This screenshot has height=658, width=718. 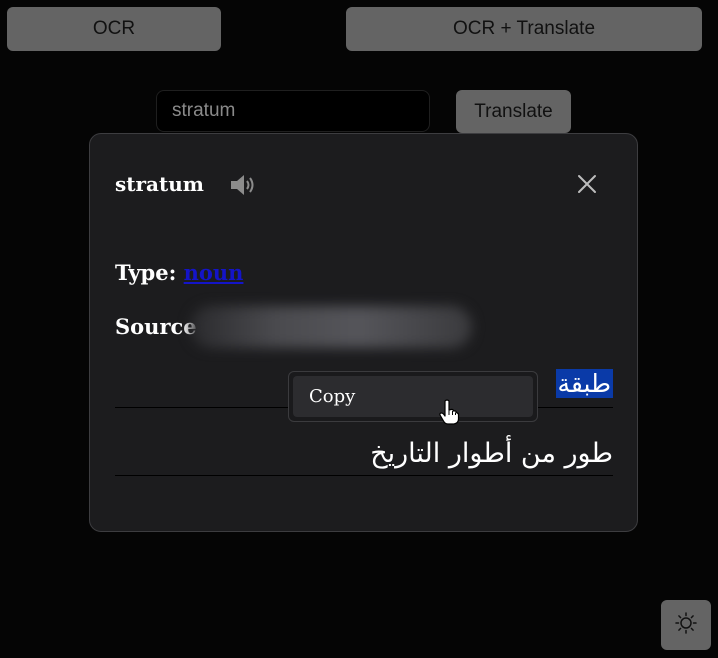 I want to click on translation-secondary-text: طور من أطوار التاريخ, so click(x=491, y=453).